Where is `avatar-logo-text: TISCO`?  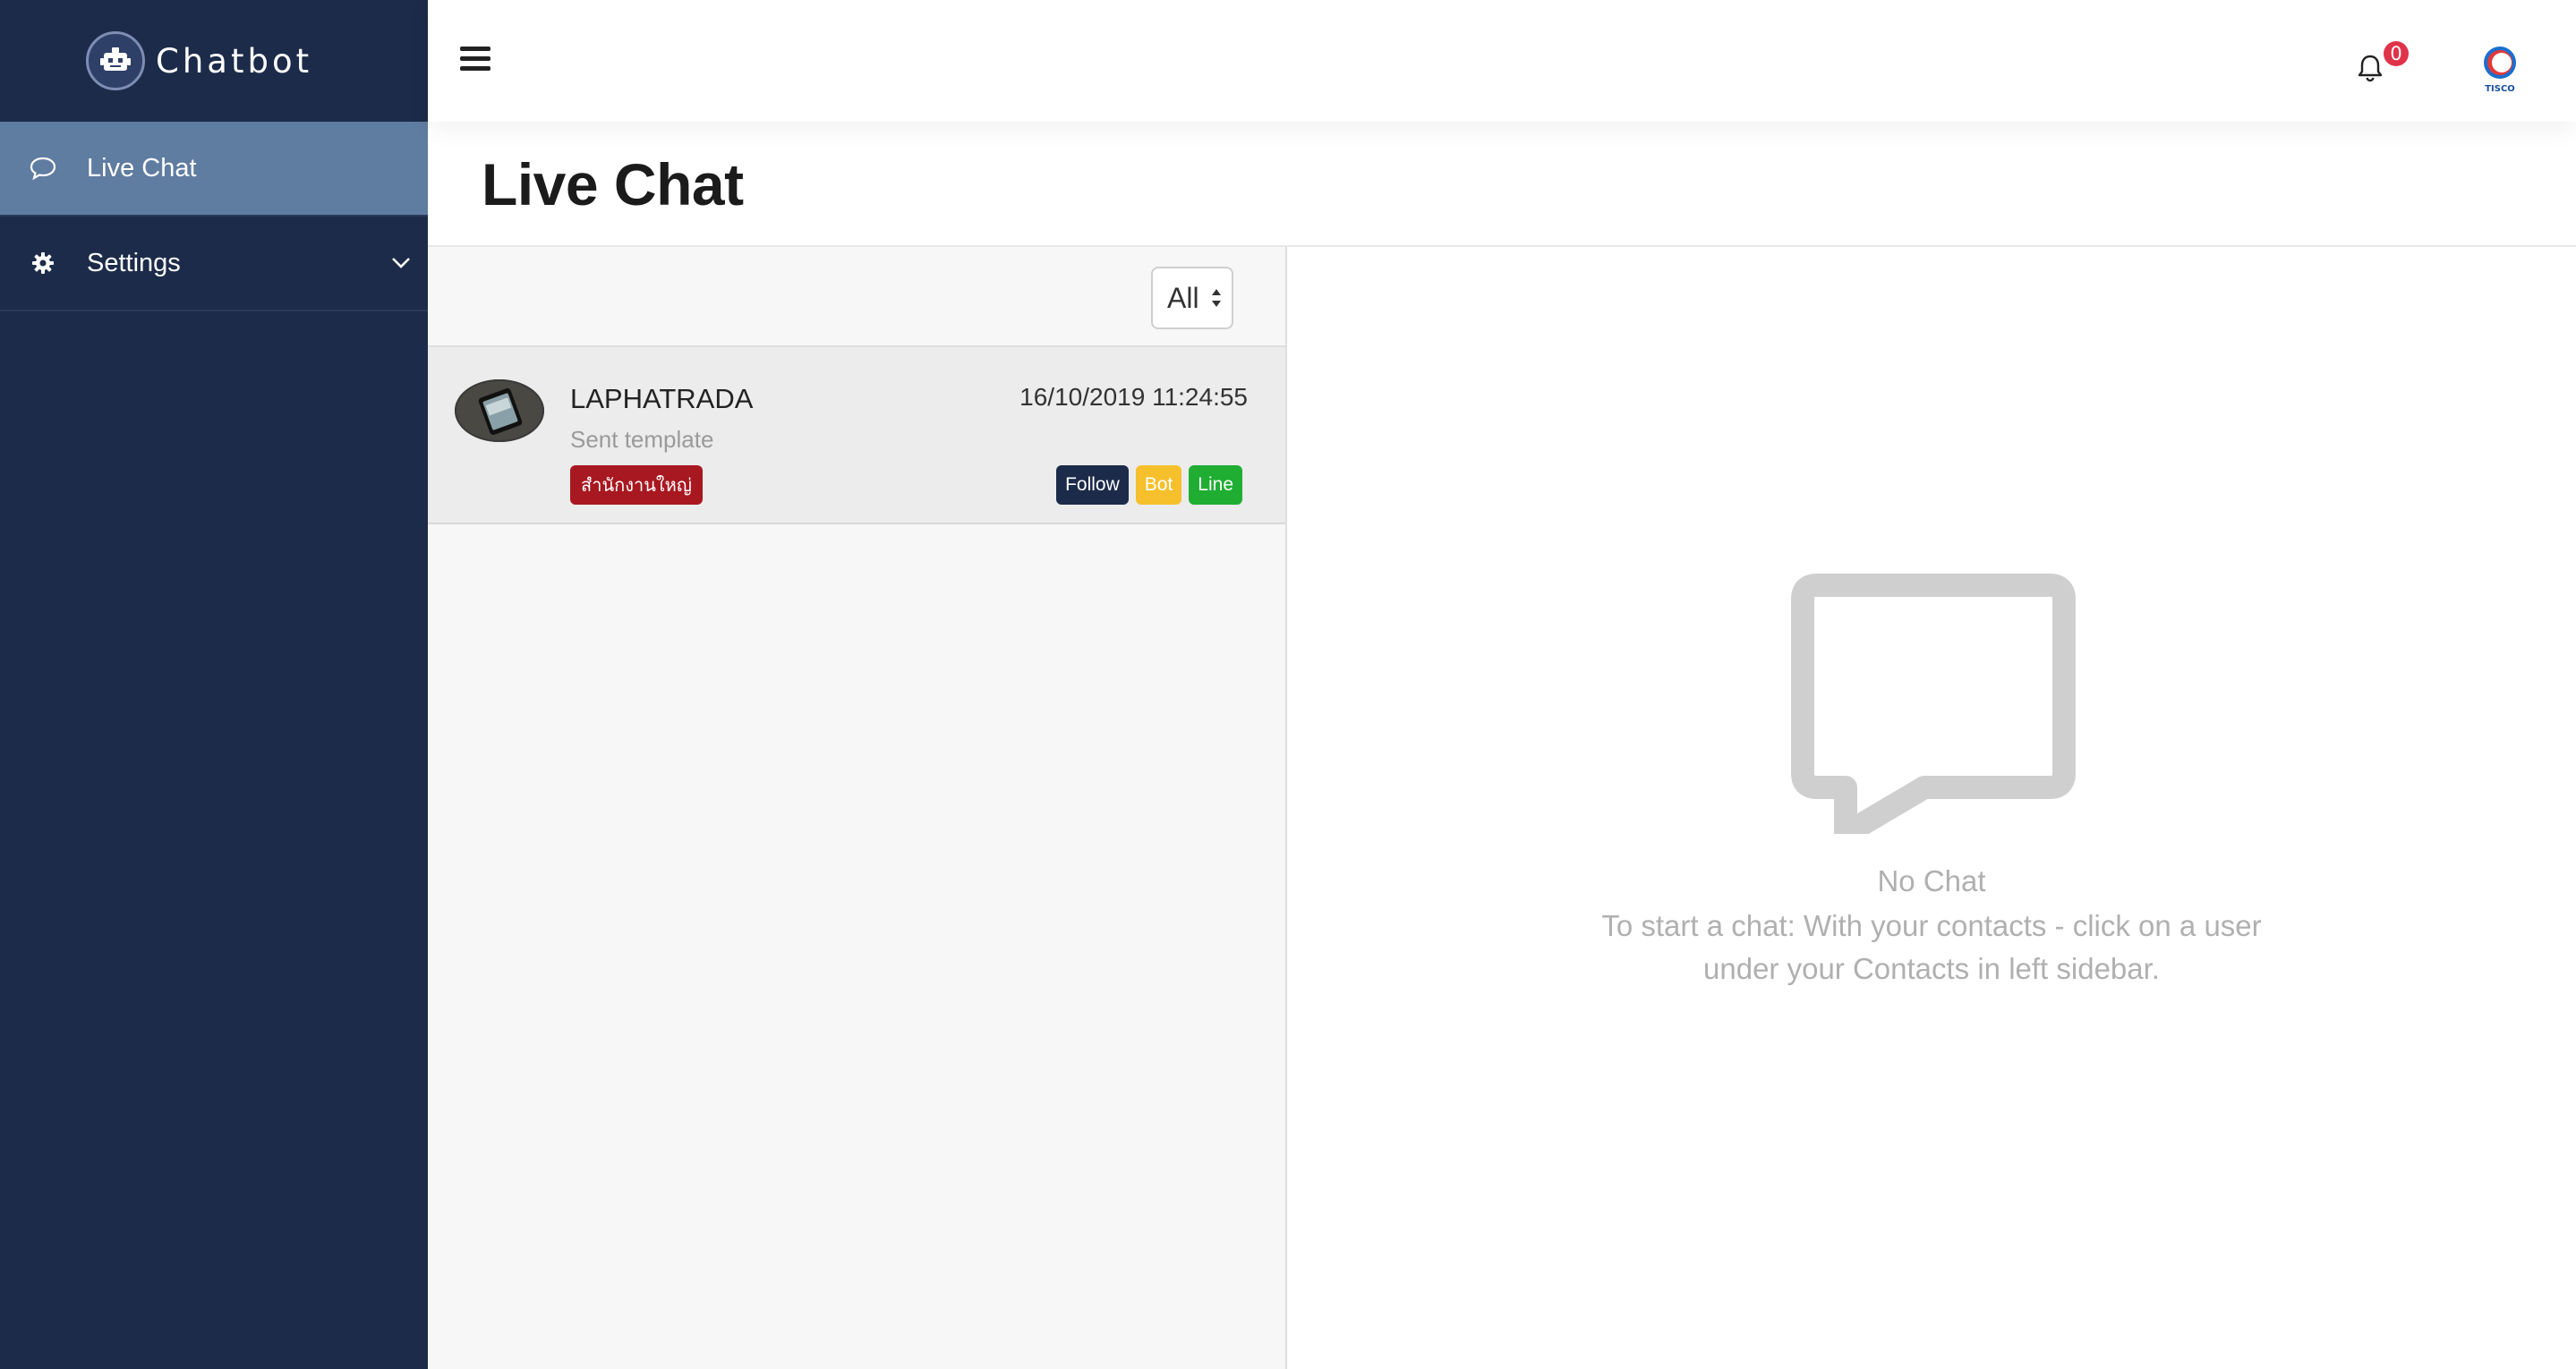
avatar-logo-text: TISCO is located at coordinates (2500, 89).